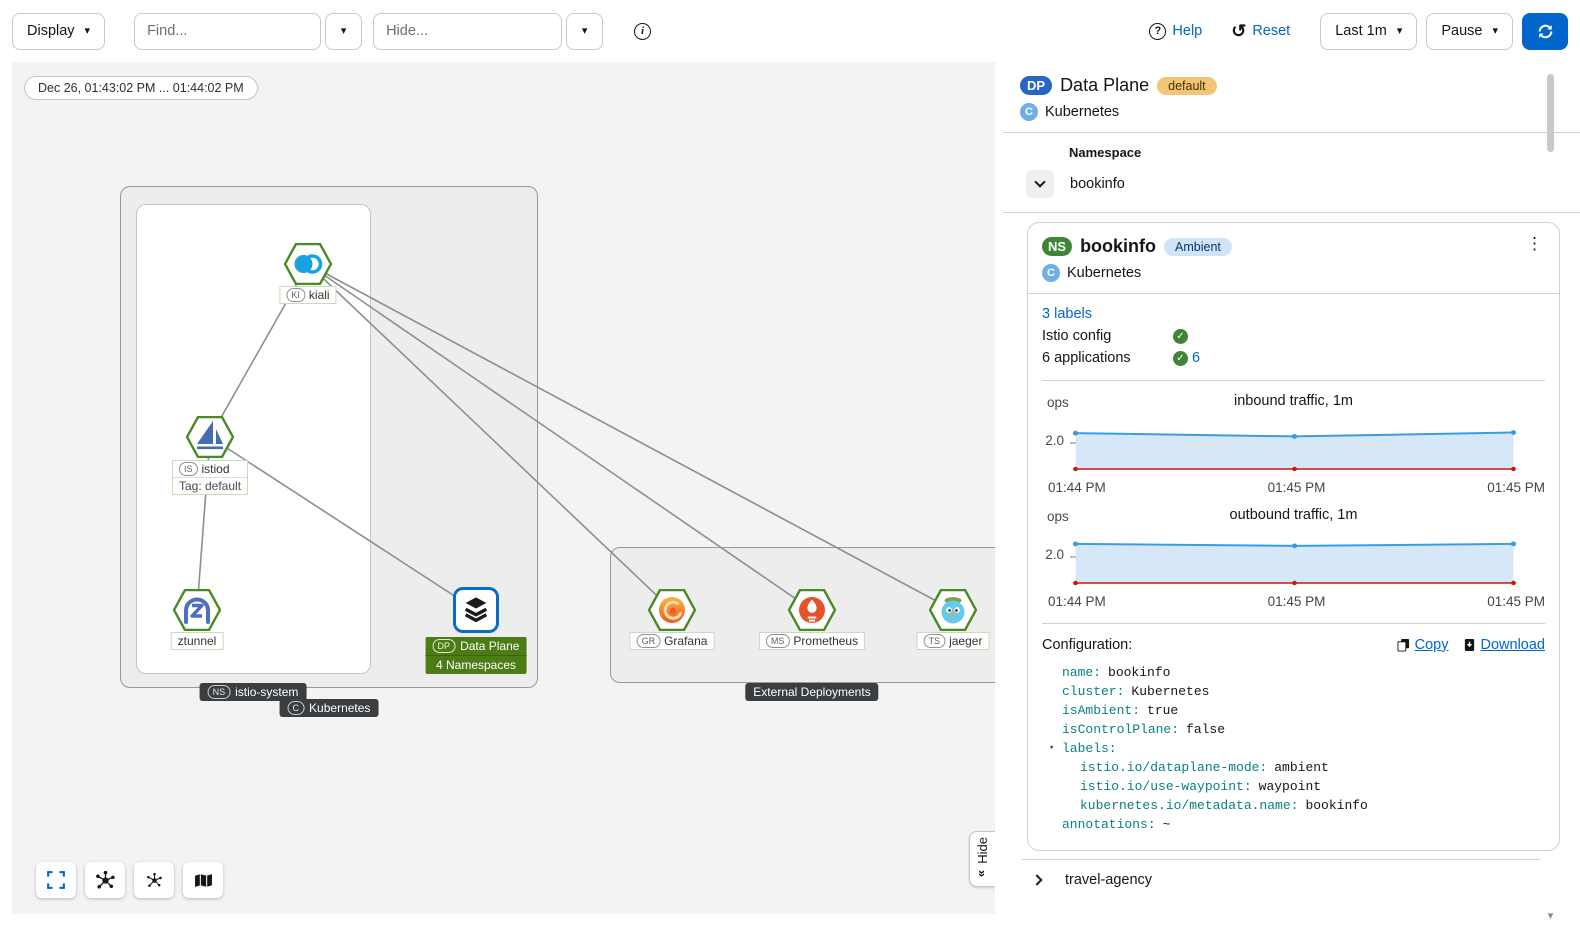 Image resolution: width=1580 pixels, height=926 pixels. What do you see at coordinates (197, 610) in the screenshot?
I see `graph-node-ztunnel` at bounding box center [197, 610].